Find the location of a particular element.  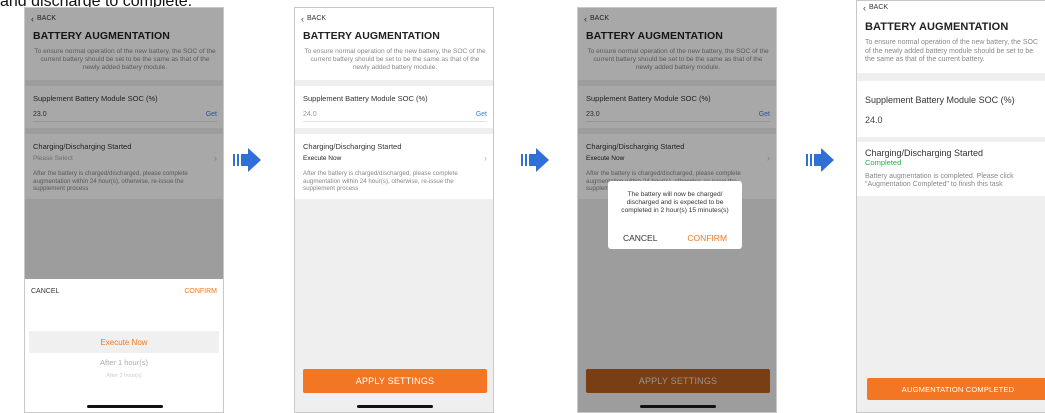

charging-select-value: Execute Now is located at coordinates (322, 158).